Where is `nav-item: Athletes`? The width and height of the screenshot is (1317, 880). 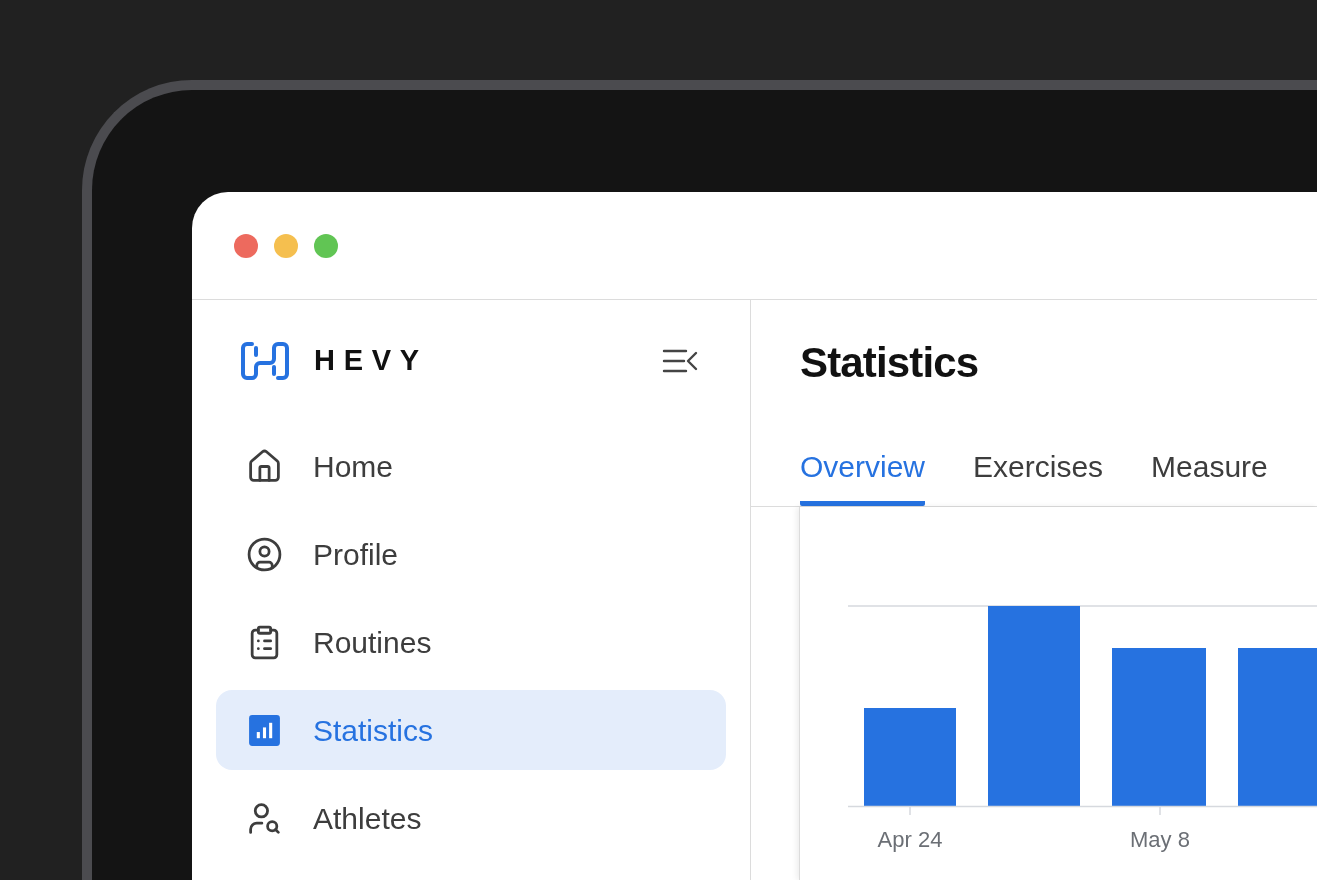 nav-item: Athletes is located at coordinates (471, 818).